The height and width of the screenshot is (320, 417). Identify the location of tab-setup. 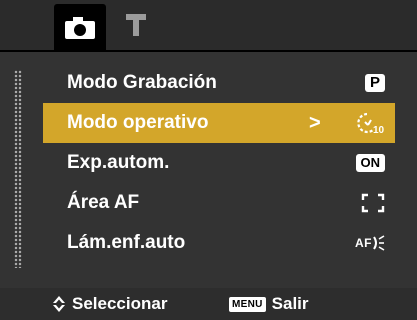
(136, 27).